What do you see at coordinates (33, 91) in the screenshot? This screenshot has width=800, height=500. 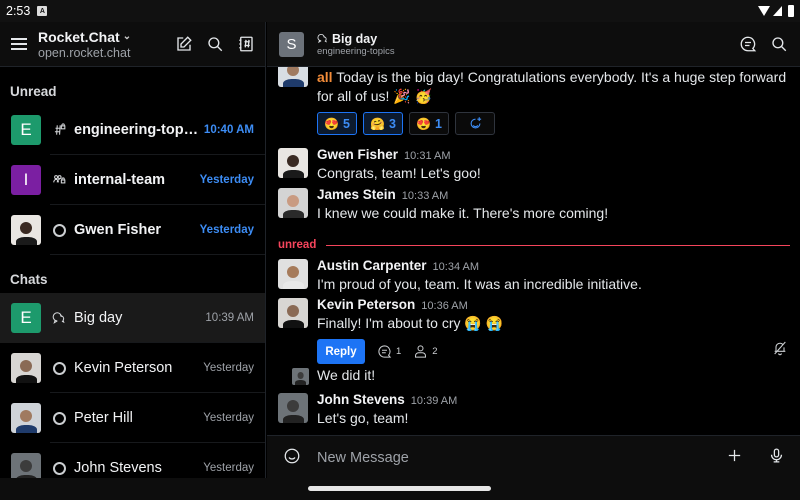 I see `section-unread-title: Unread` at bounding box center [33, 91].